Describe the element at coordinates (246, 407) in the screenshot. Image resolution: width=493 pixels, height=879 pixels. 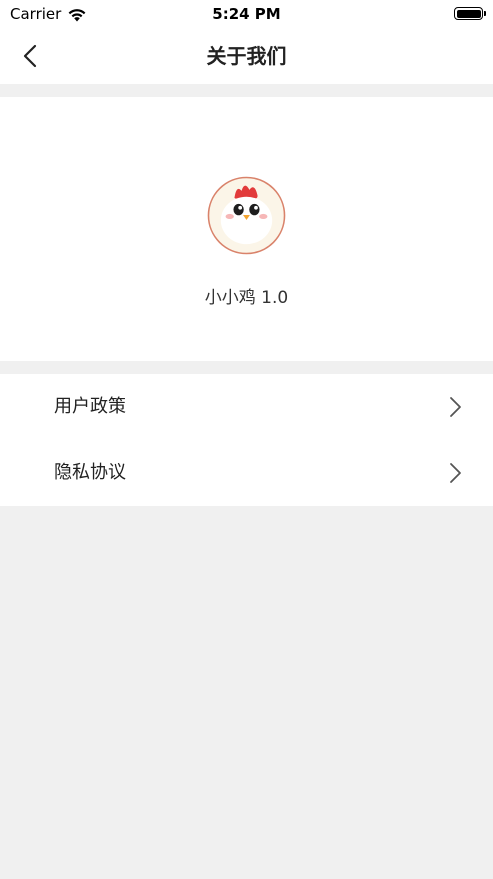
I see `menu-item-user-policy: 用户政策` at that location.